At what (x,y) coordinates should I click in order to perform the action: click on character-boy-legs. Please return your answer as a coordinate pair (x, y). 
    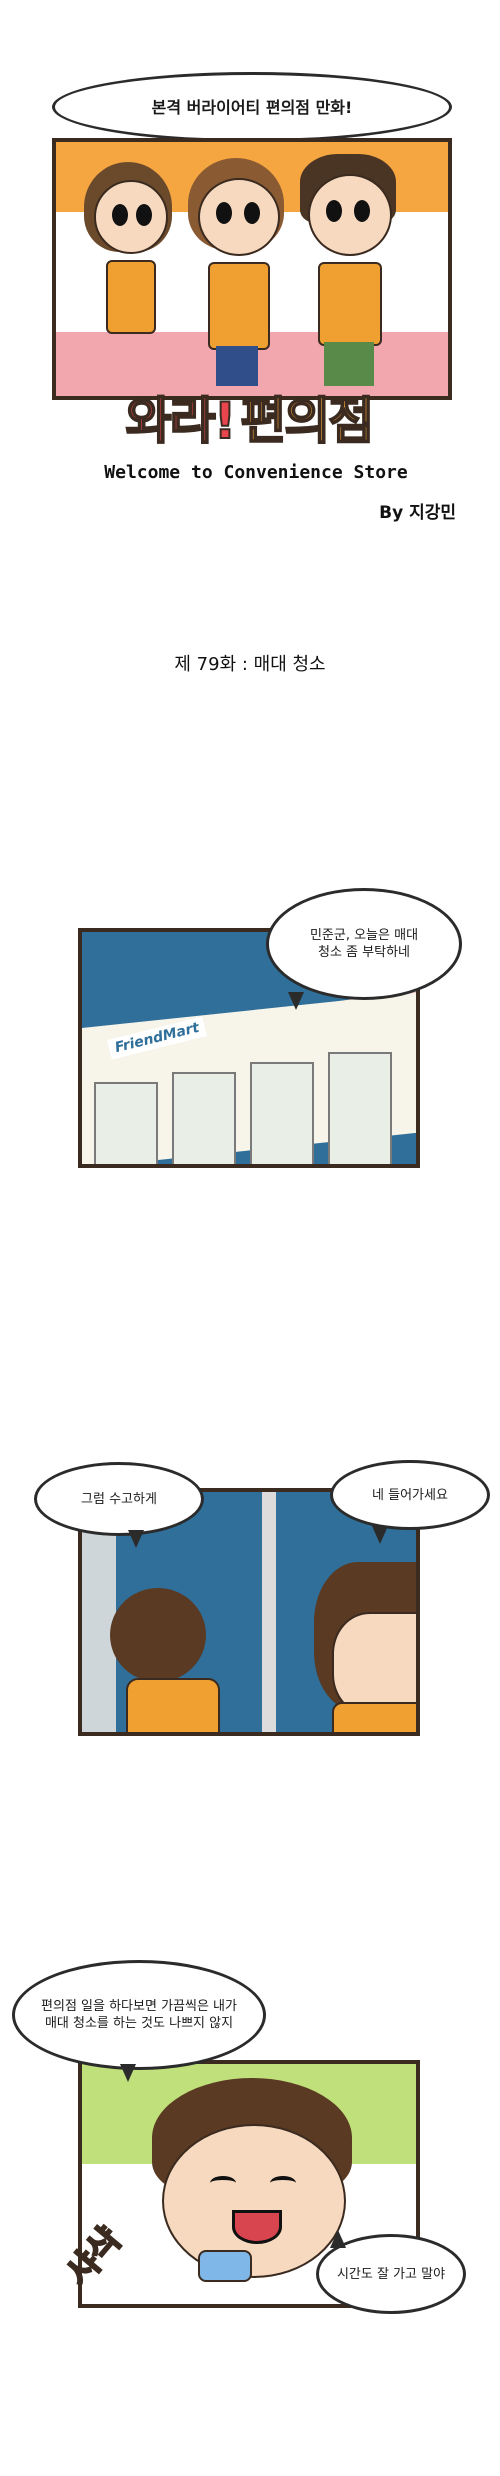
    Looking at the image, I should click on (349, 364).